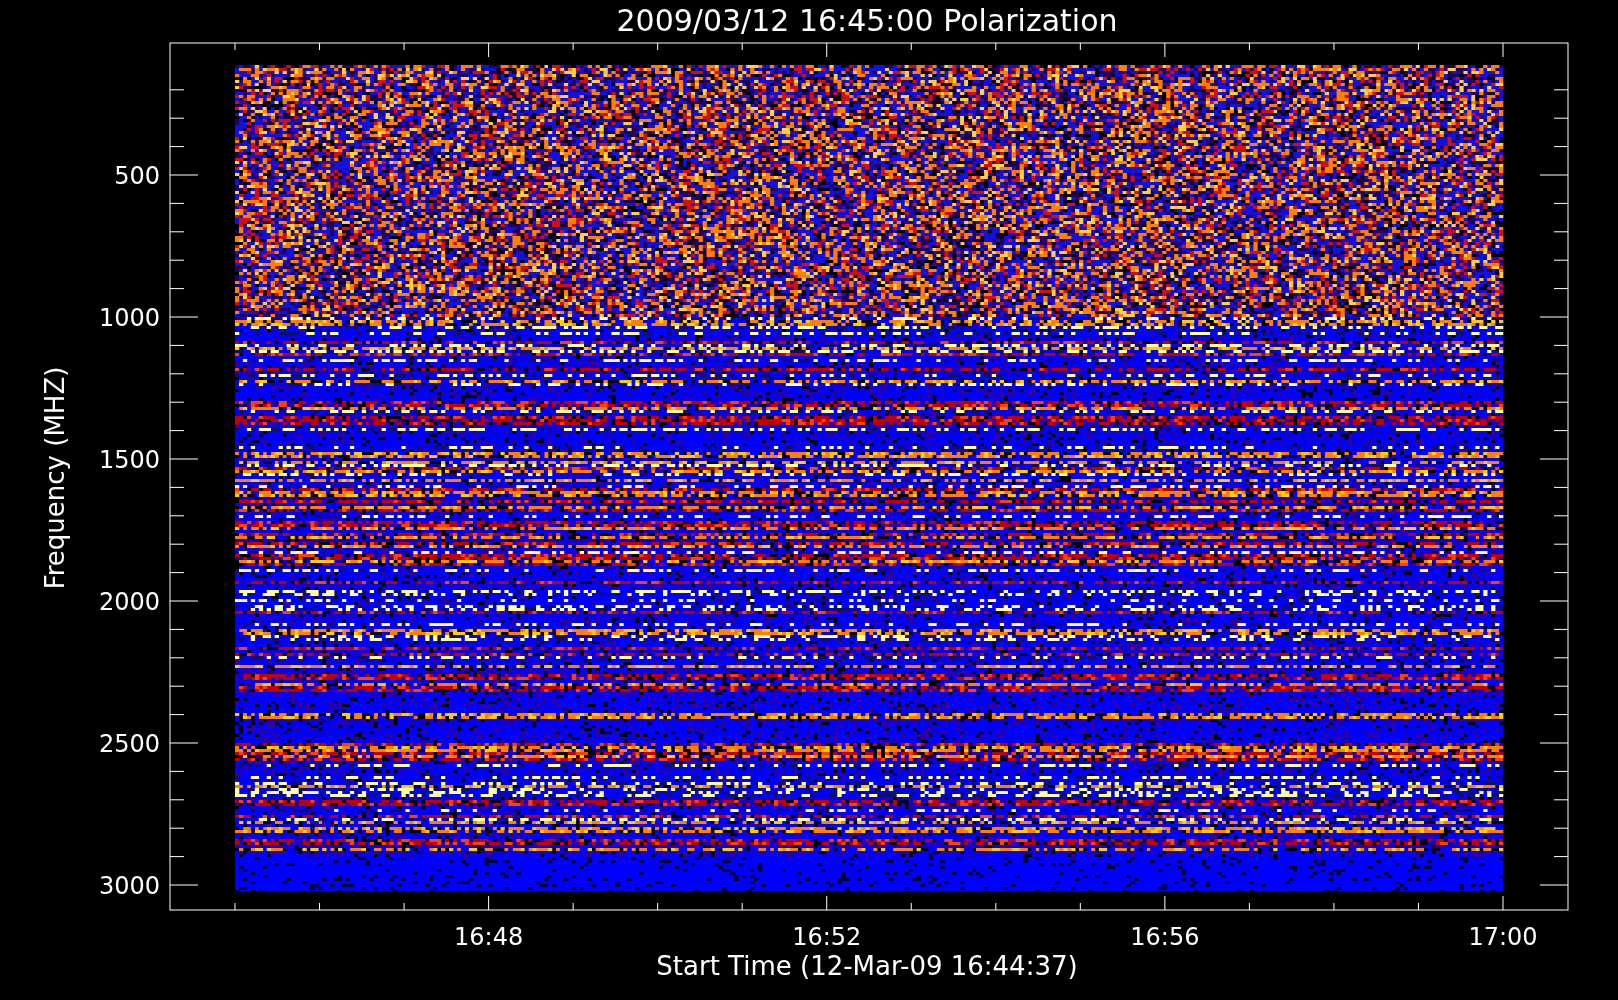 This screenshot has height=1000, width=1618. What do you see at coordinates (129, 886) in the screenshot?
I see `y-tick-label: 3000` at bounding box center [129, 886].